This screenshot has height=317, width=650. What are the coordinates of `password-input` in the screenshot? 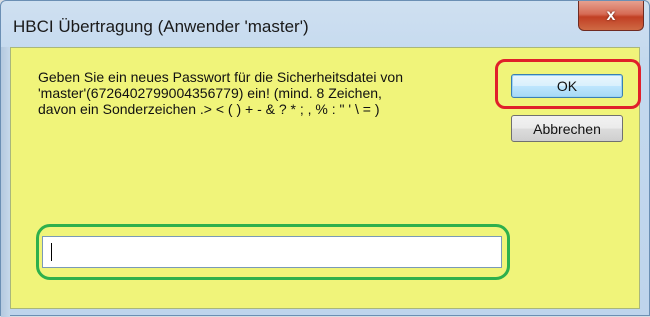 It's located at (272, 252).